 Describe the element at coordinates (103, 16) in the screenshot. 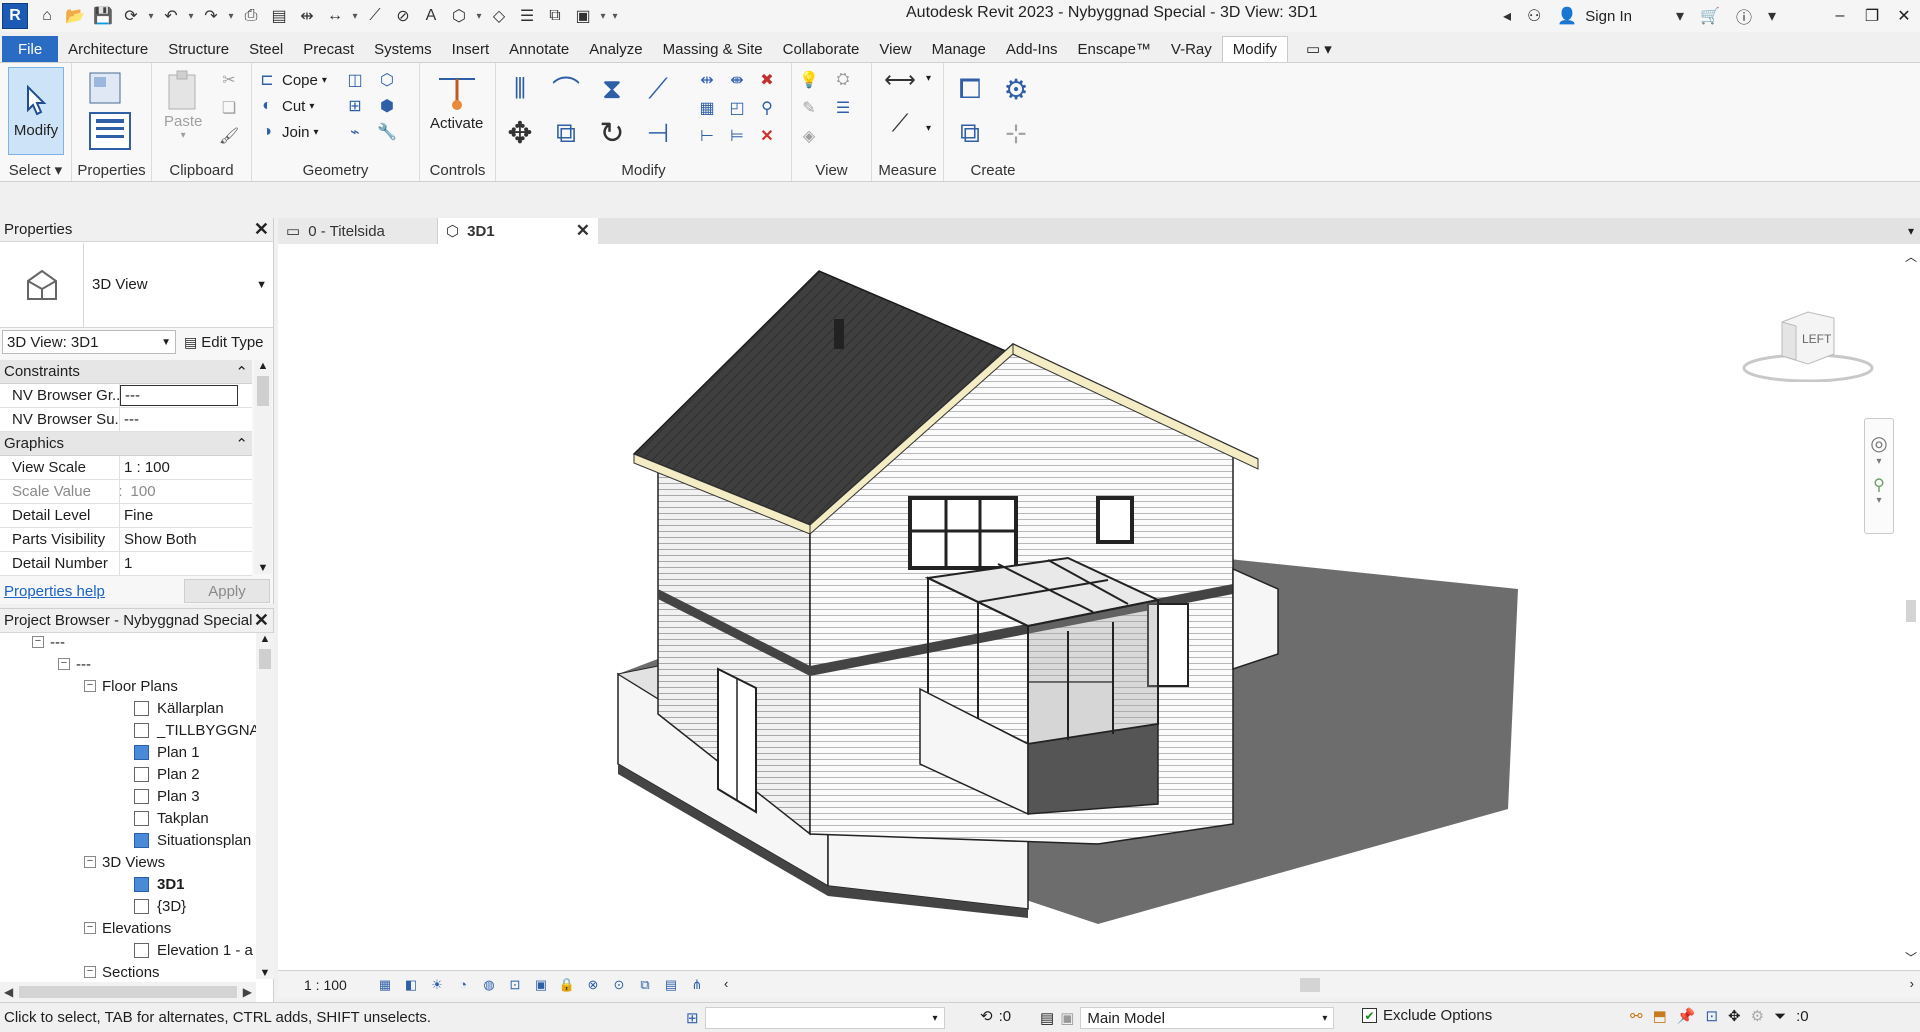

I see `save-icon: 💾` at that location.